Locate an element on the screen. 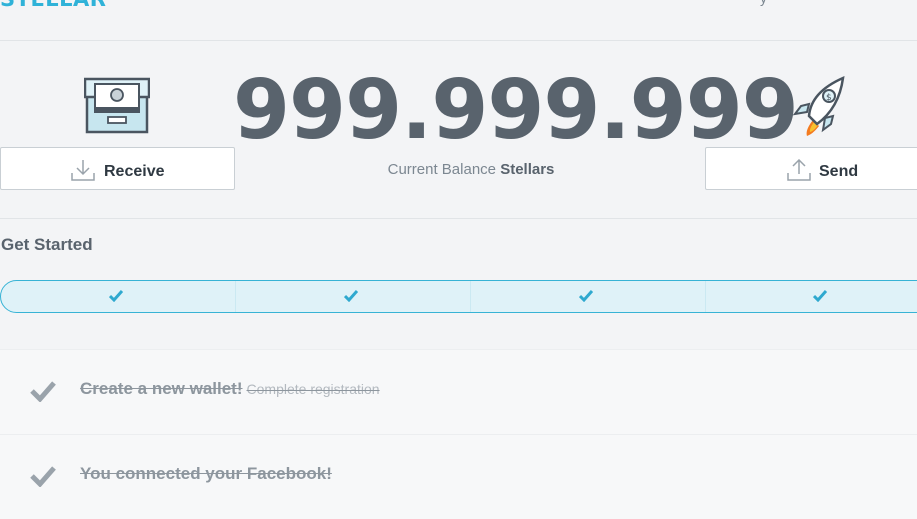 Image resolution: width=917 pixels, height=519 pixels. download-icon is located at coordinates (83, 170).